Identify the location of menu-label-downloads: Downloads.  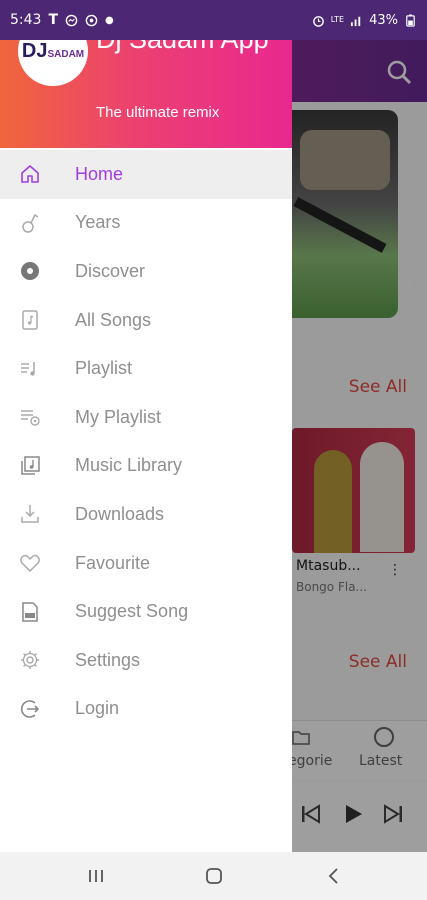
(120, 513).